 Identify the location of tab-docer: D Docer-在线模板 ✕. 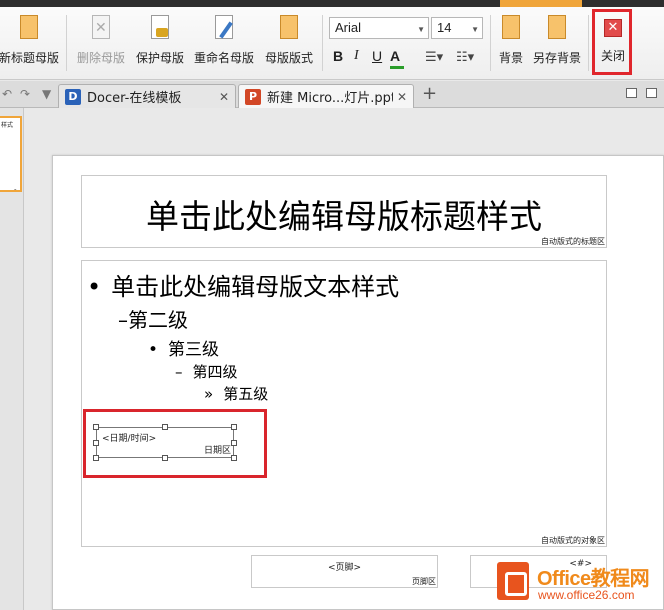
(147, 96).